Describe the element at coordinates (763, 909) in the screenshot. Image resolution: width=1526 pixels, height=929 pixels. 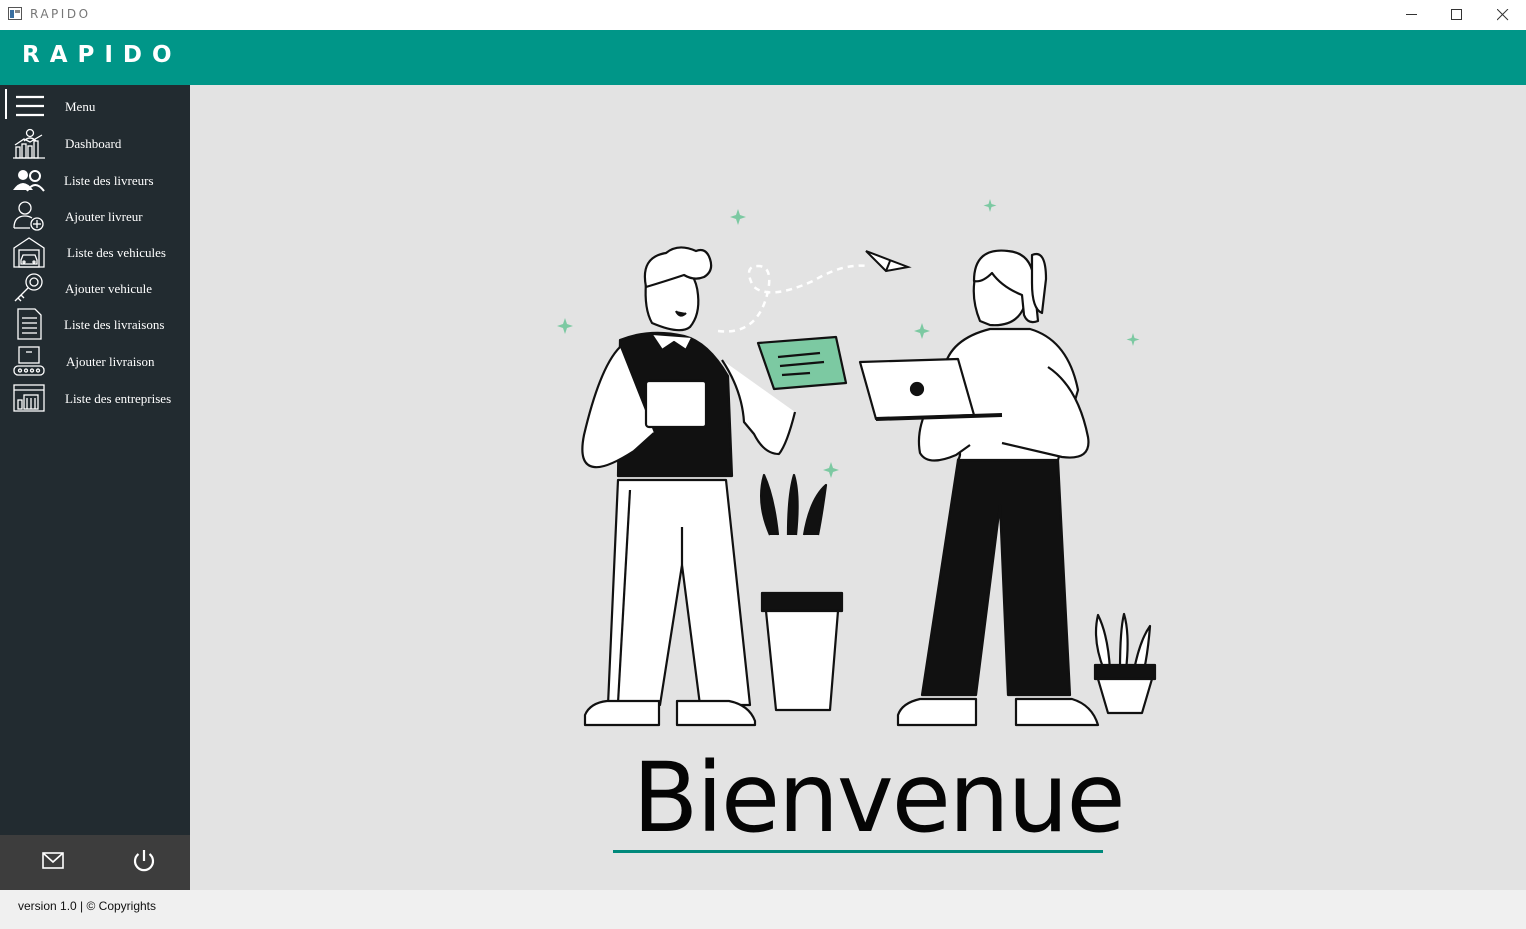
I see `status-footer: version 1.0 | © Copyrights` at that location.